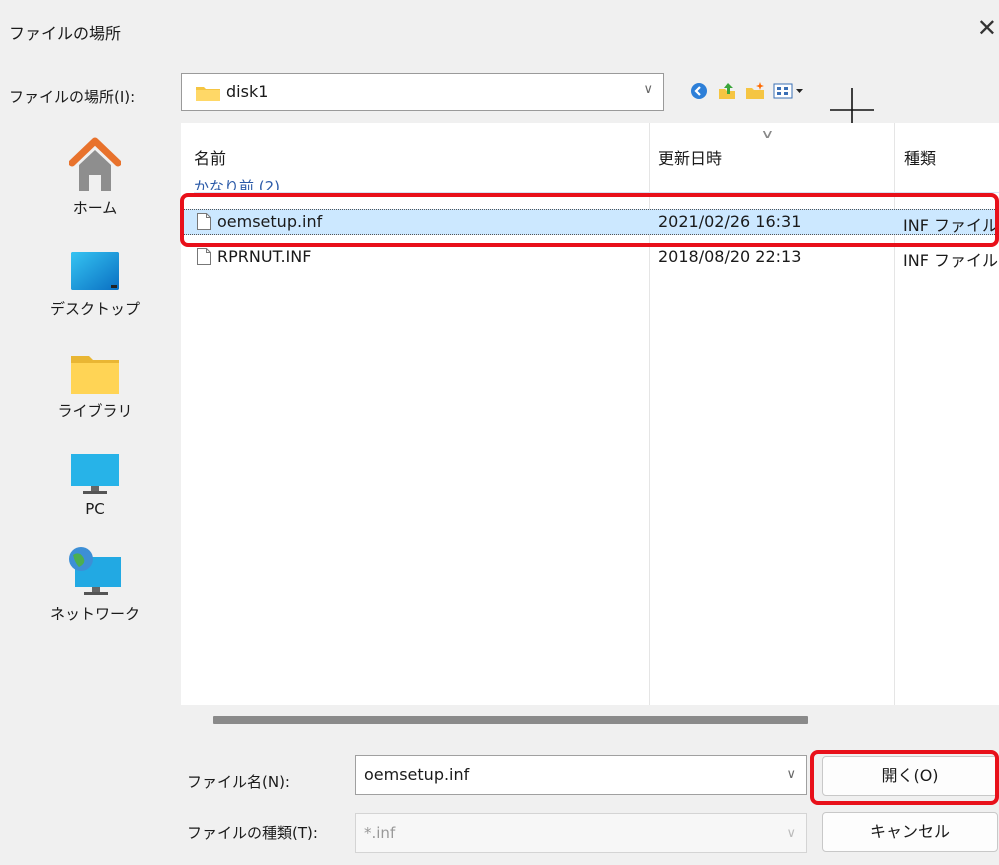 The height and width of the screenshot is (865, 999). Describe the element at coordinates (416, 774) in the screenshot. I see `filename-value: oemsetup.inf` at that location.